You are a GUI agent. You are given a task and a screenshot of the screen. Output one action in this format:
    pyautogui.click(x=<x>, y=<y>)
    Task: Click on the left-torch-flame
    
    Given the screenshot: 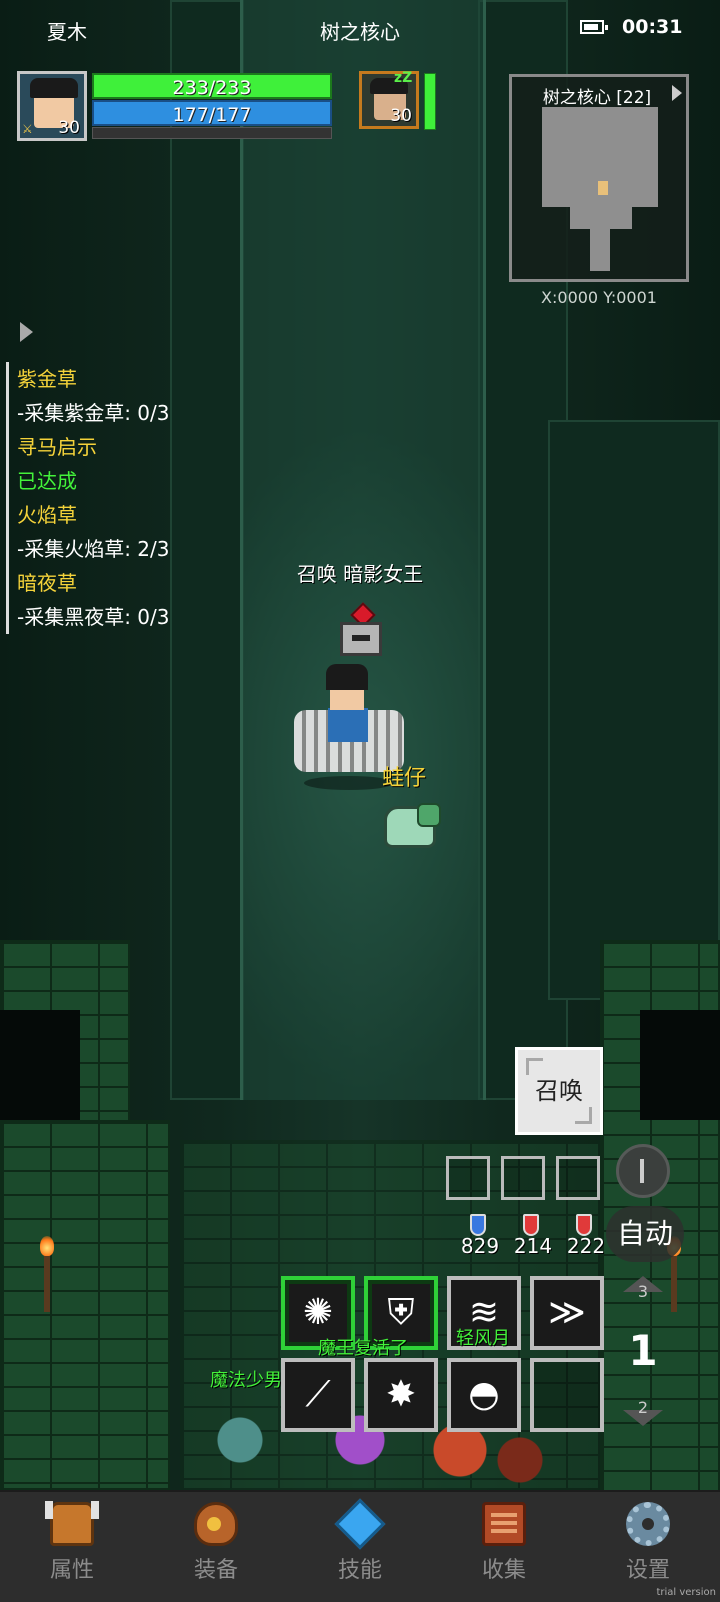 What is the action you would take?
    pyautogui.click(x=47, y=1246)
    